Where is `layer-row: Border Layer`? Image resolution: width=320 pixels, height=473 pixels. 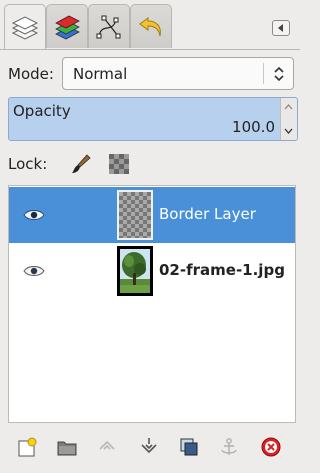 layer-row: Border Layer is located at coordinates (152, 215).